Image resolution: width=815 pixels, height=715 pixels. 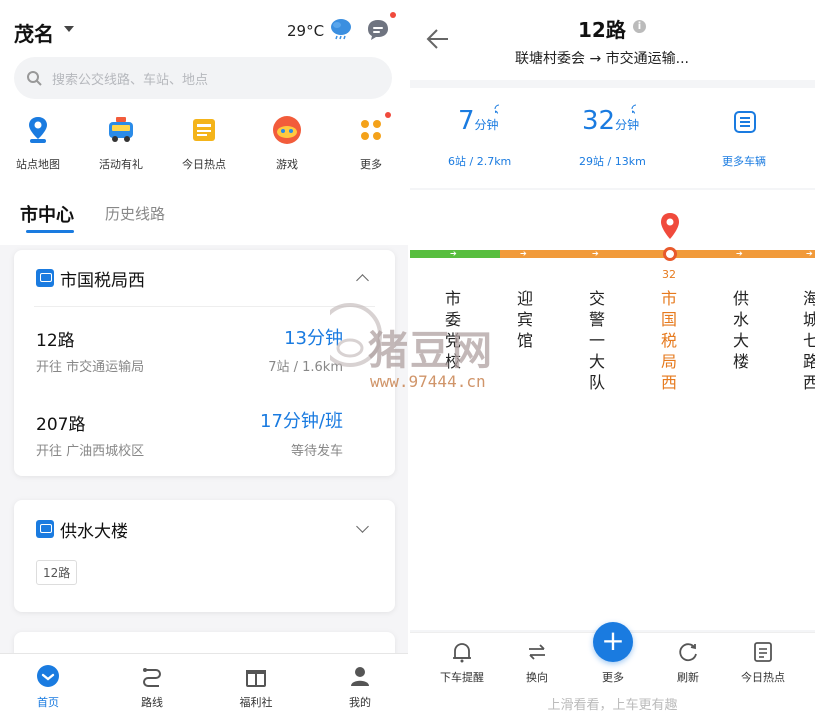 What do you see at coordinates (537, 663) in the screenshot?
I see `swap-direction-button: 换向` at bounding box center [537, 663].